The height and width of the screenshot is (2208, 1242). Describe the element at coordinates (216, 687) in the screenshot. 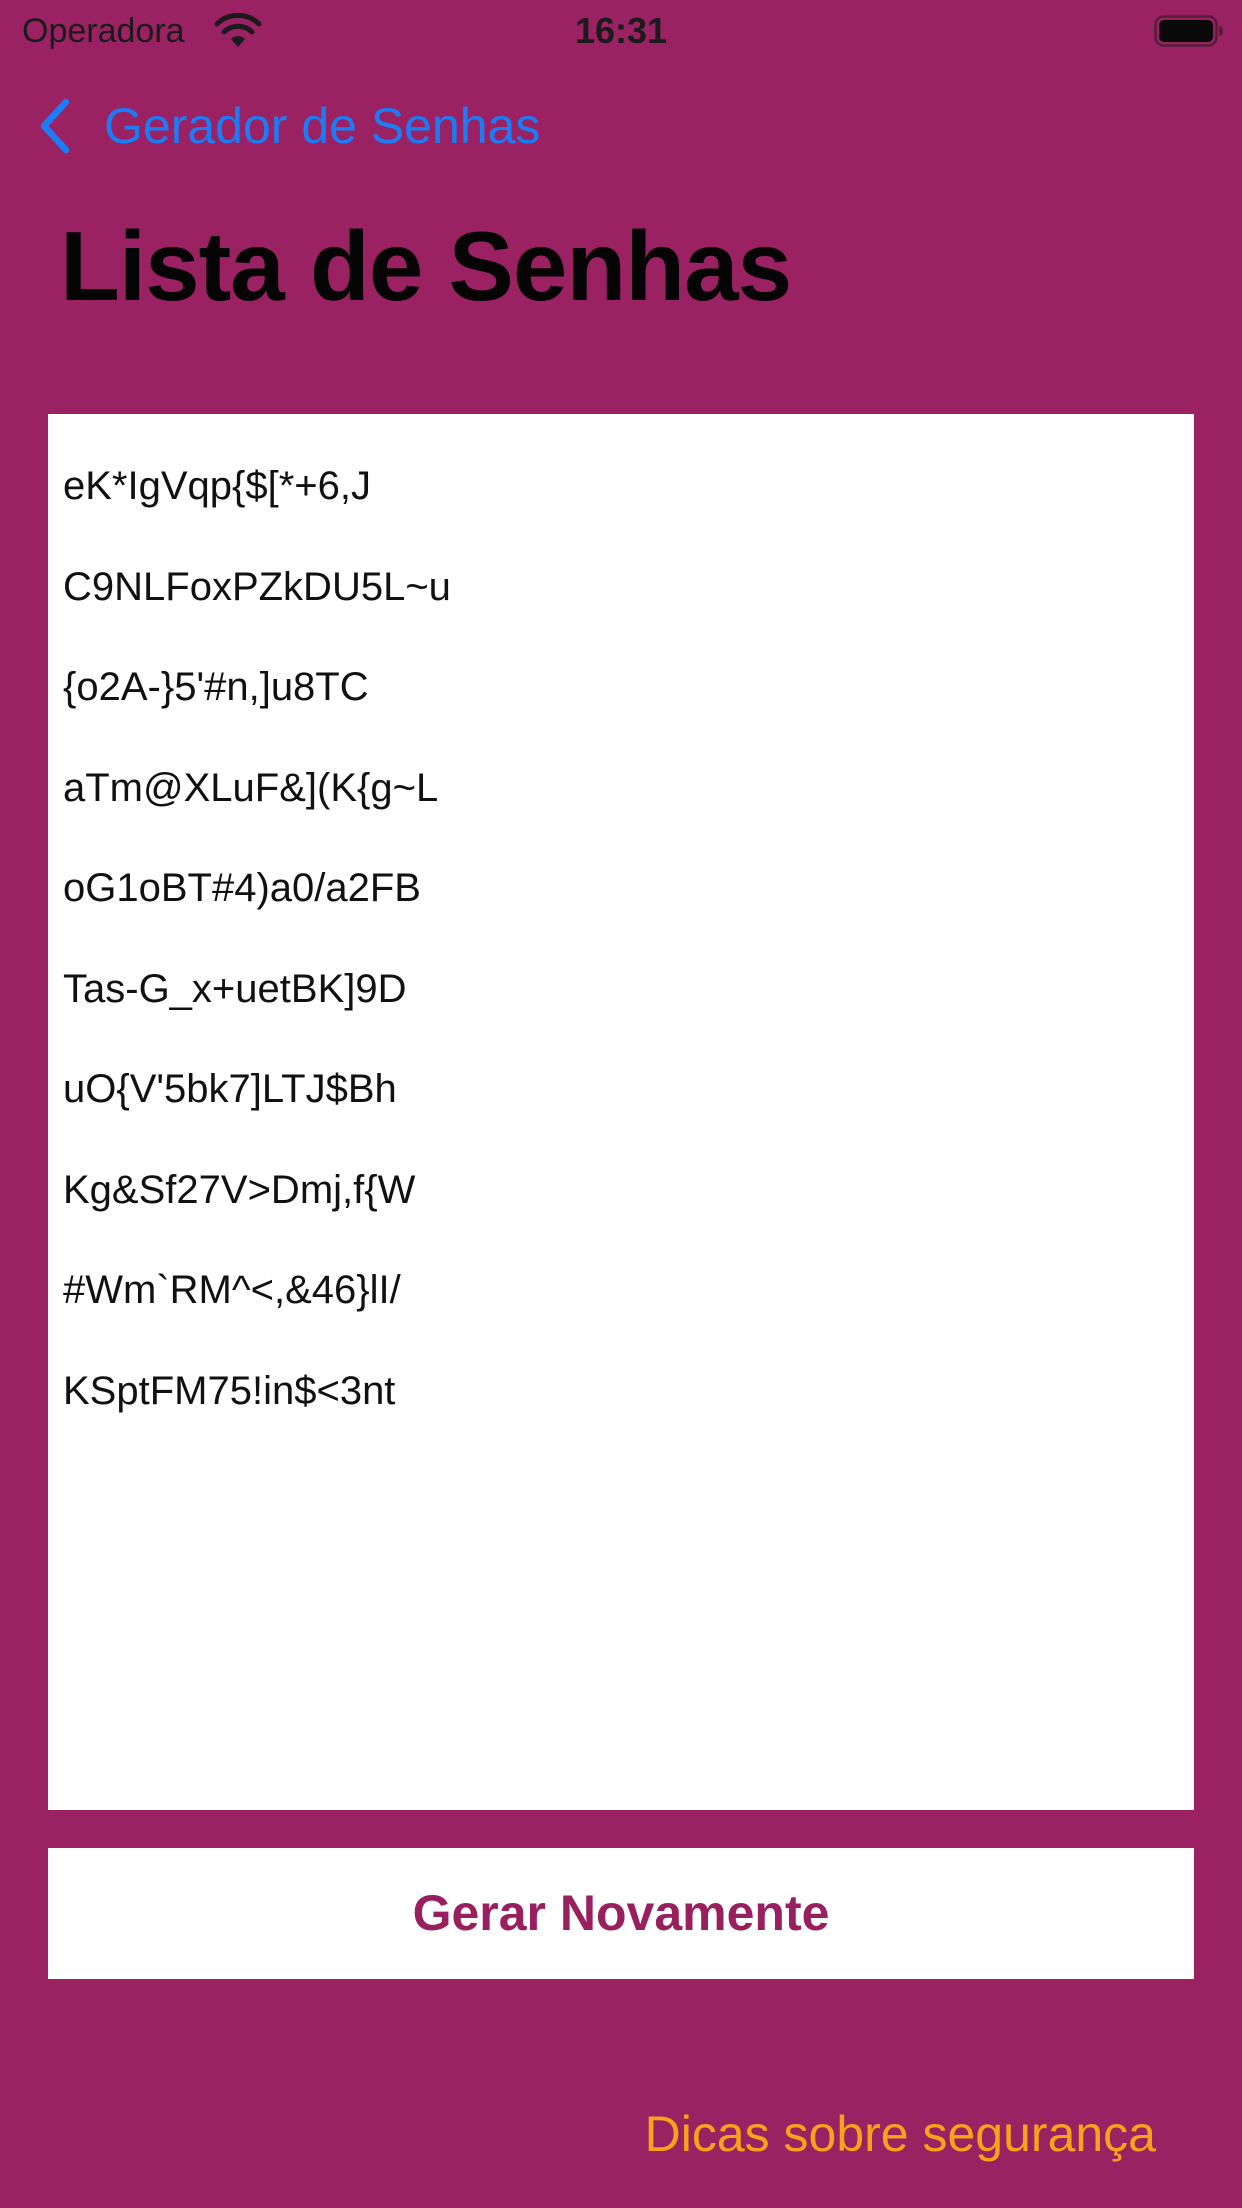

I see `password-item: {o2A-}5'#n,]u8TC` at that location.